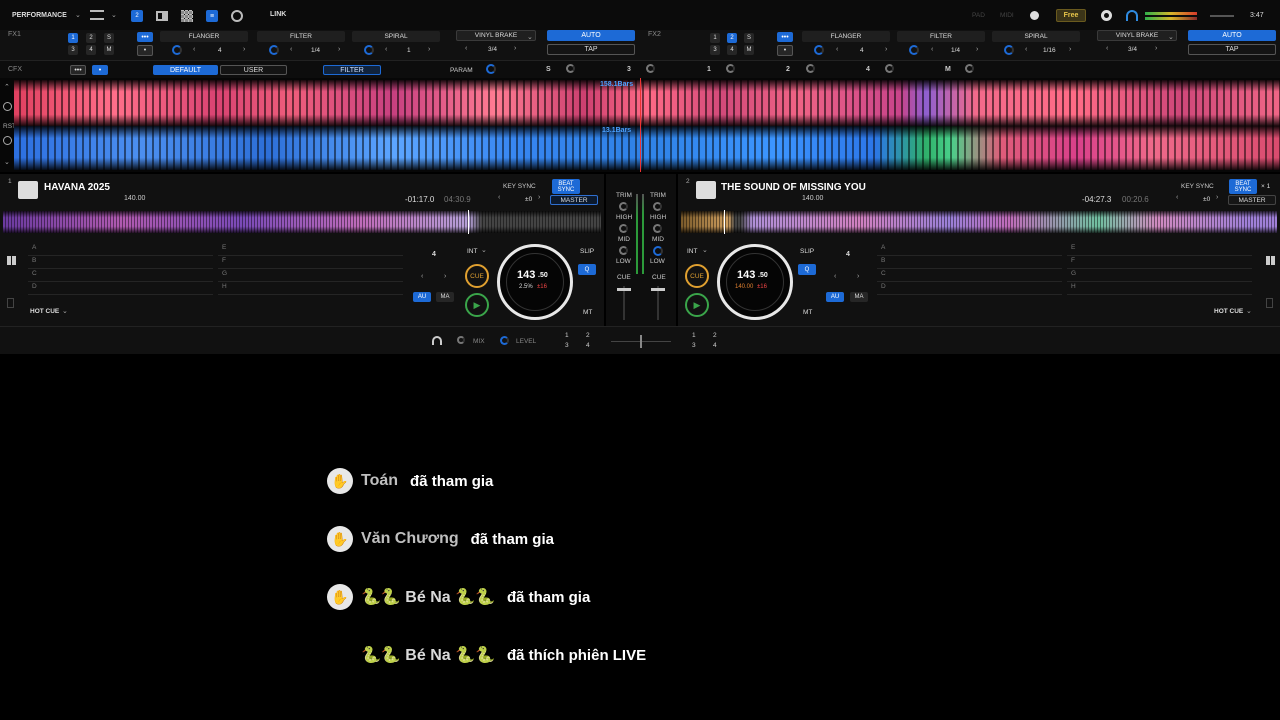 This screenshot has width=1280, height=720. What do you see at coordinates (212, 16) in the screenshot?
I see `mixer-icon: ≡` at bounding box center [212, 16].